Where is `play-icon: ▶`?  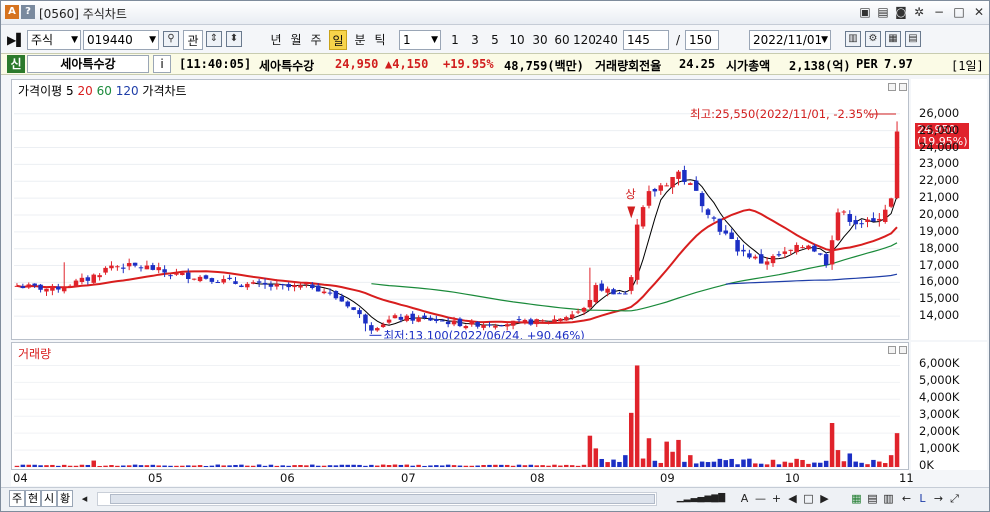 play-icon: ▶ is located at coordinates (824, 498).